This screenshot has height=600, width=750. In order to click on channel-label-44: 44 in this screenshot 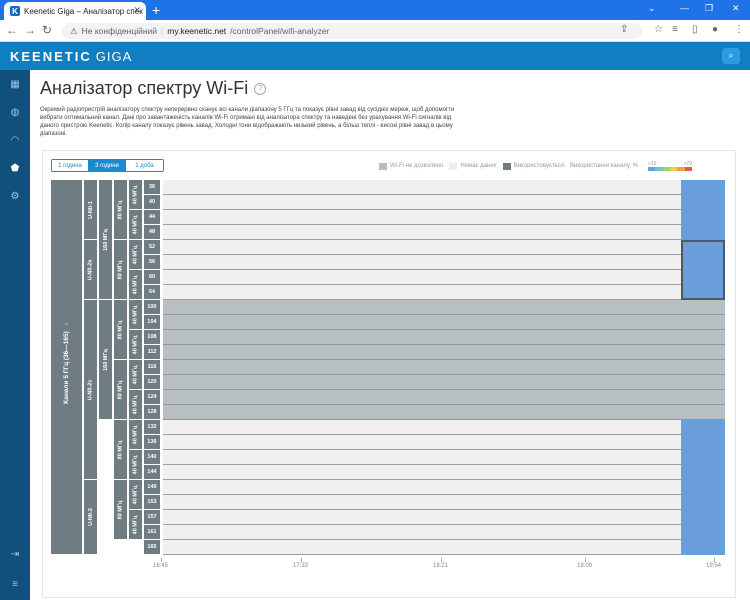, I will do `click(152, 217)`.